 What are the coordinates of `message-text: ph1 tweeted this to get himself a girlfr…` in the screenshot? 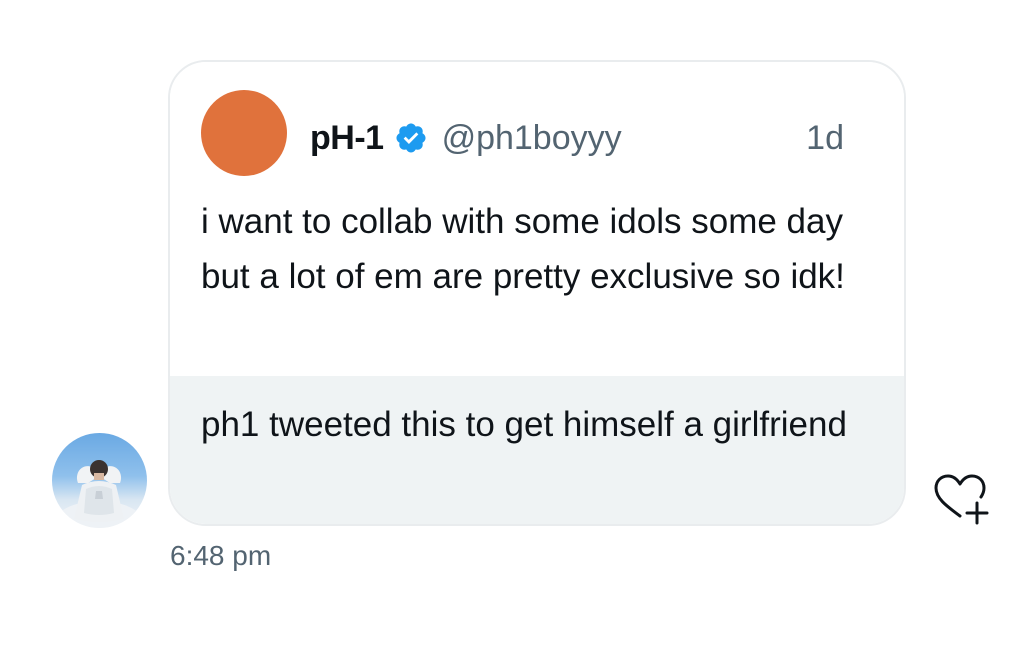 It's located at (524, 424).